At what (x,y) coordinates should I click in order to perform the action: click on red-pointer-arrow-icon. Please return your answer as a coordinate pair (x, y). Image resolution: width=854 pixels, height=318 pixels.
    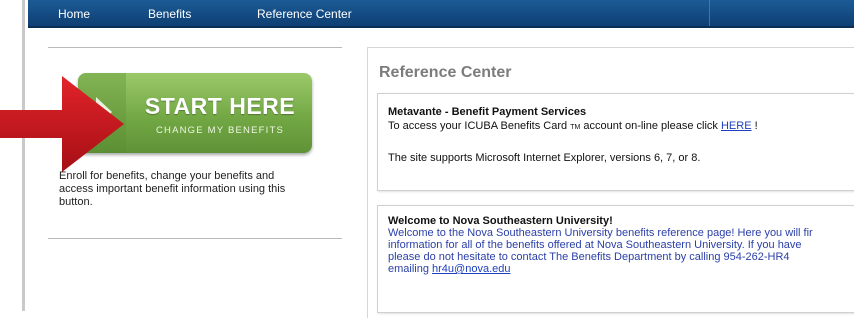
    Looking at the image, I should click on (62, 124).